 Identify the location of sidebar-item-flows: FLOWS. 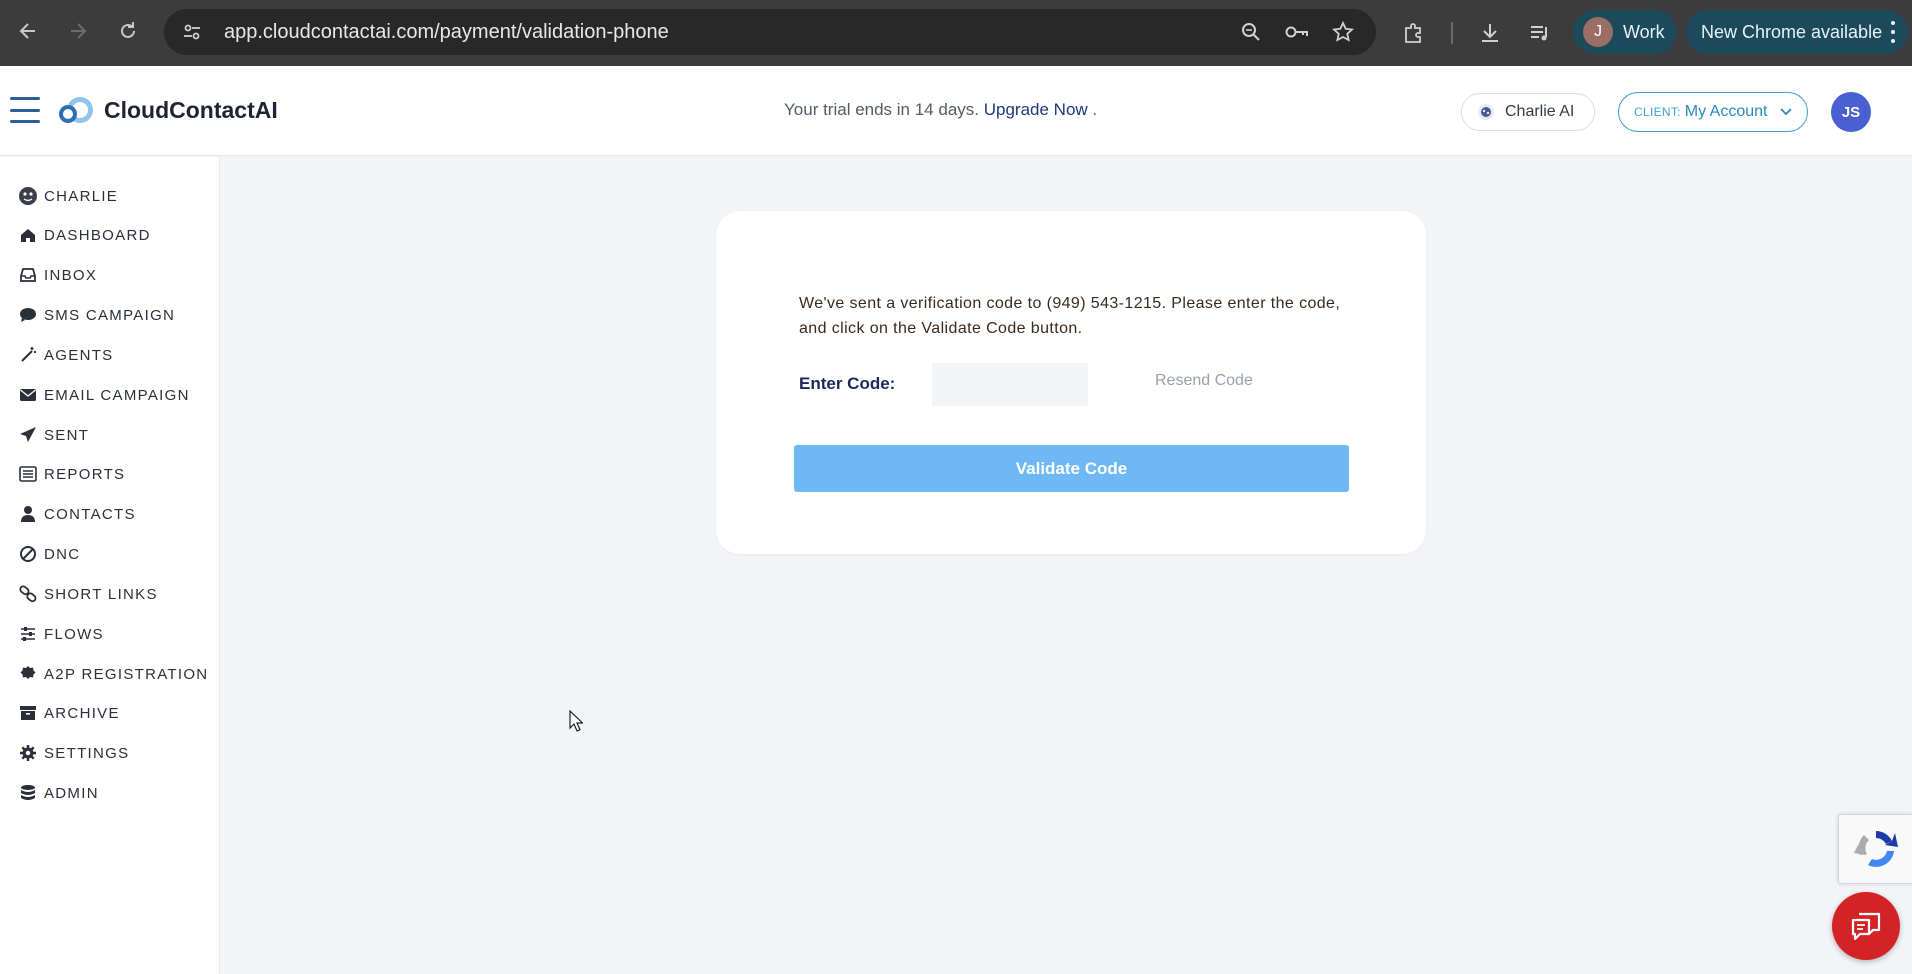
(61, 634).